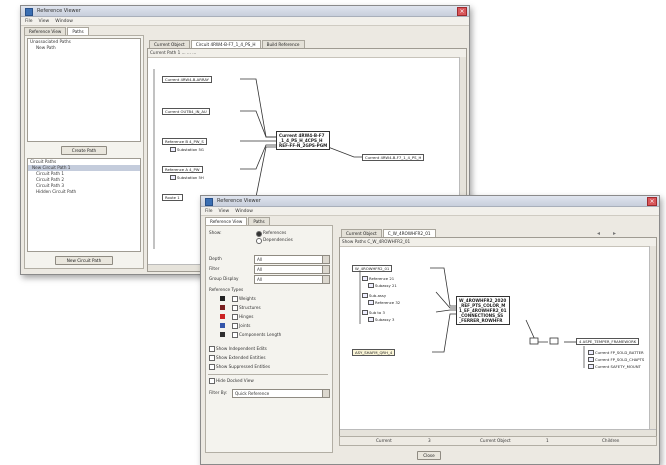 The width and height of the screenshot is (666, 465). What do you see at coordinates (84, 150) in the screenshot?
I see `create-path-button: Create Path` at bounding box center [84, 150].